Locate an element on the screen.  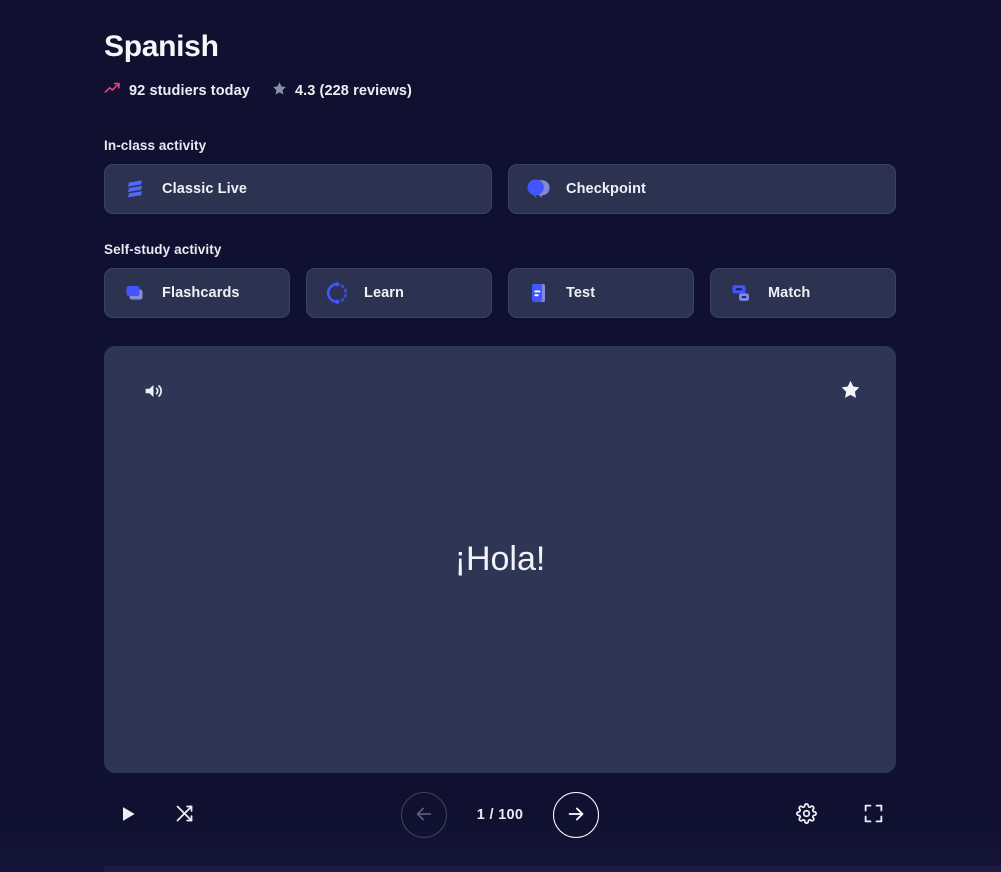
activity-label: Test is located at coordinates (581, 293).